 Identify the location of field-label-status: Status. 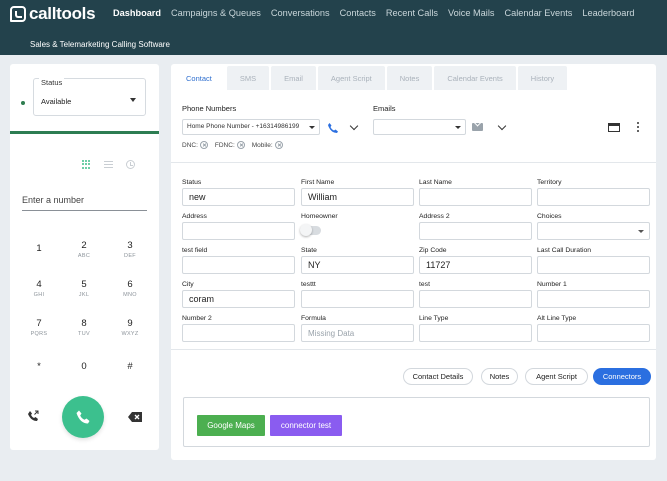
(192, 182).